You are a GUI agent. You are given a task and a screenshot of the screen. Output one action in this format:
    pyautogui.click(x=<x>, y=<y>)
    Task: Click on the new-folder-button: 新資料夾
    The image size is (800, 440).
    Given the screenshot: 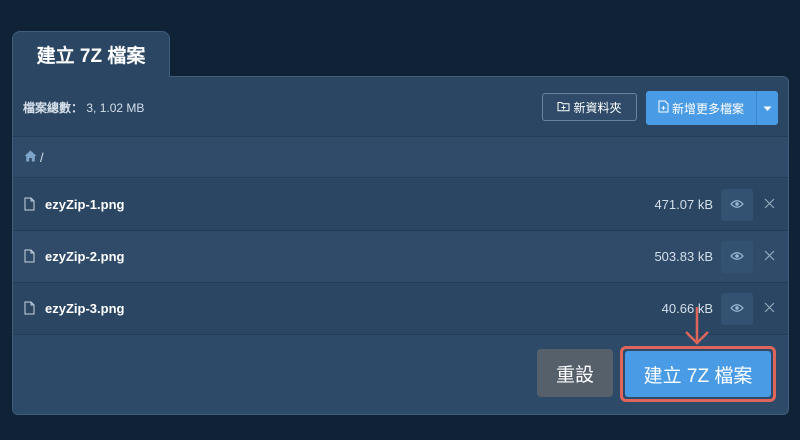 What is the action you would take?
    pyautogui.click(x=589, y=107)
    